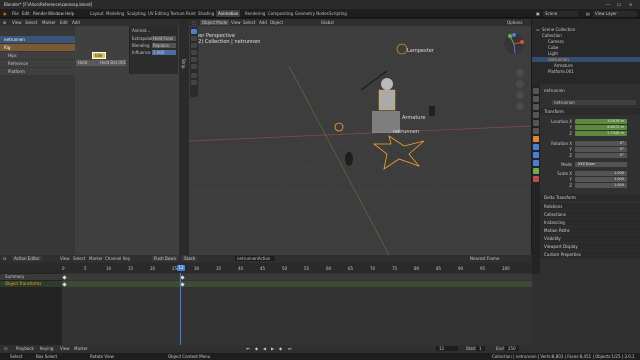 This screenshot has width=640, height=360. I want to click on location-z-field: 2.7448 m, so click(601, 133).